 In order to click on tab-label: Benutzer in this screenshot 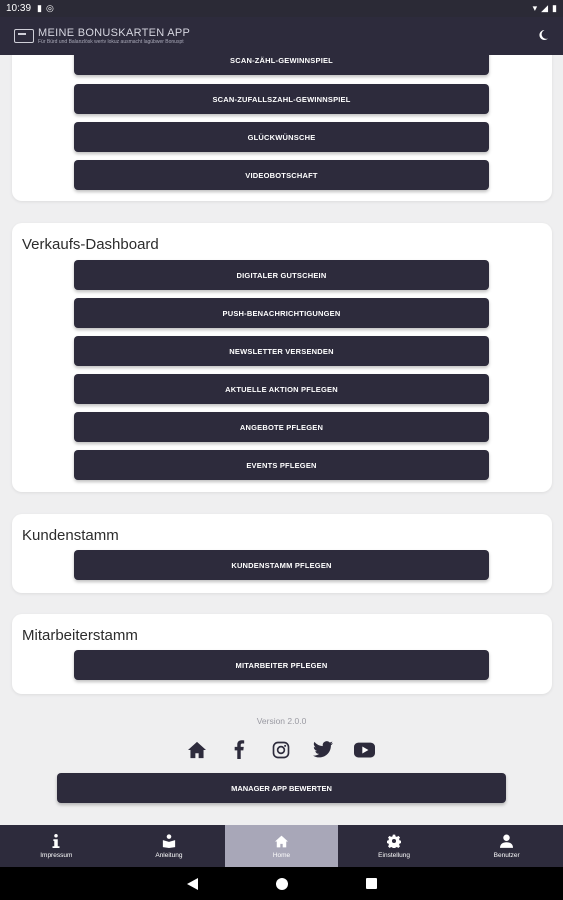, I will do `click(506, 855)`.